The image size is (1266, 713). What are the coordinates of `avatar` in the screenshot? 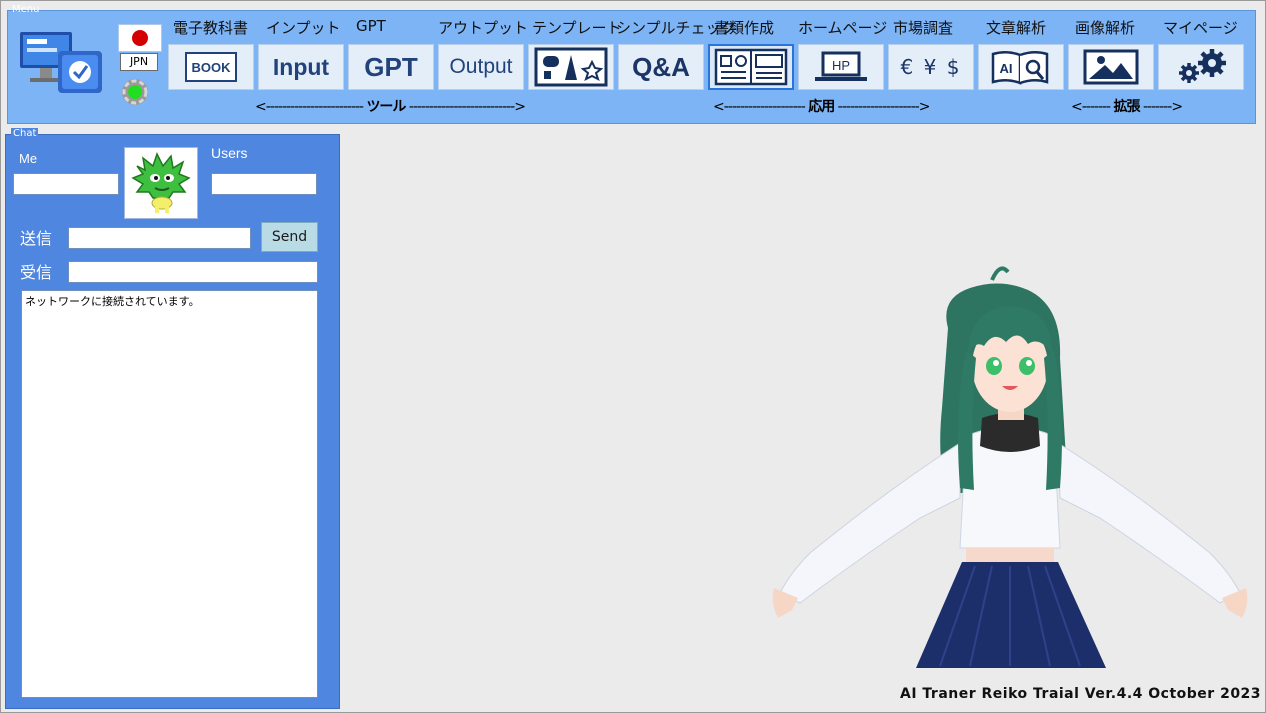 It's located at (161, 183).